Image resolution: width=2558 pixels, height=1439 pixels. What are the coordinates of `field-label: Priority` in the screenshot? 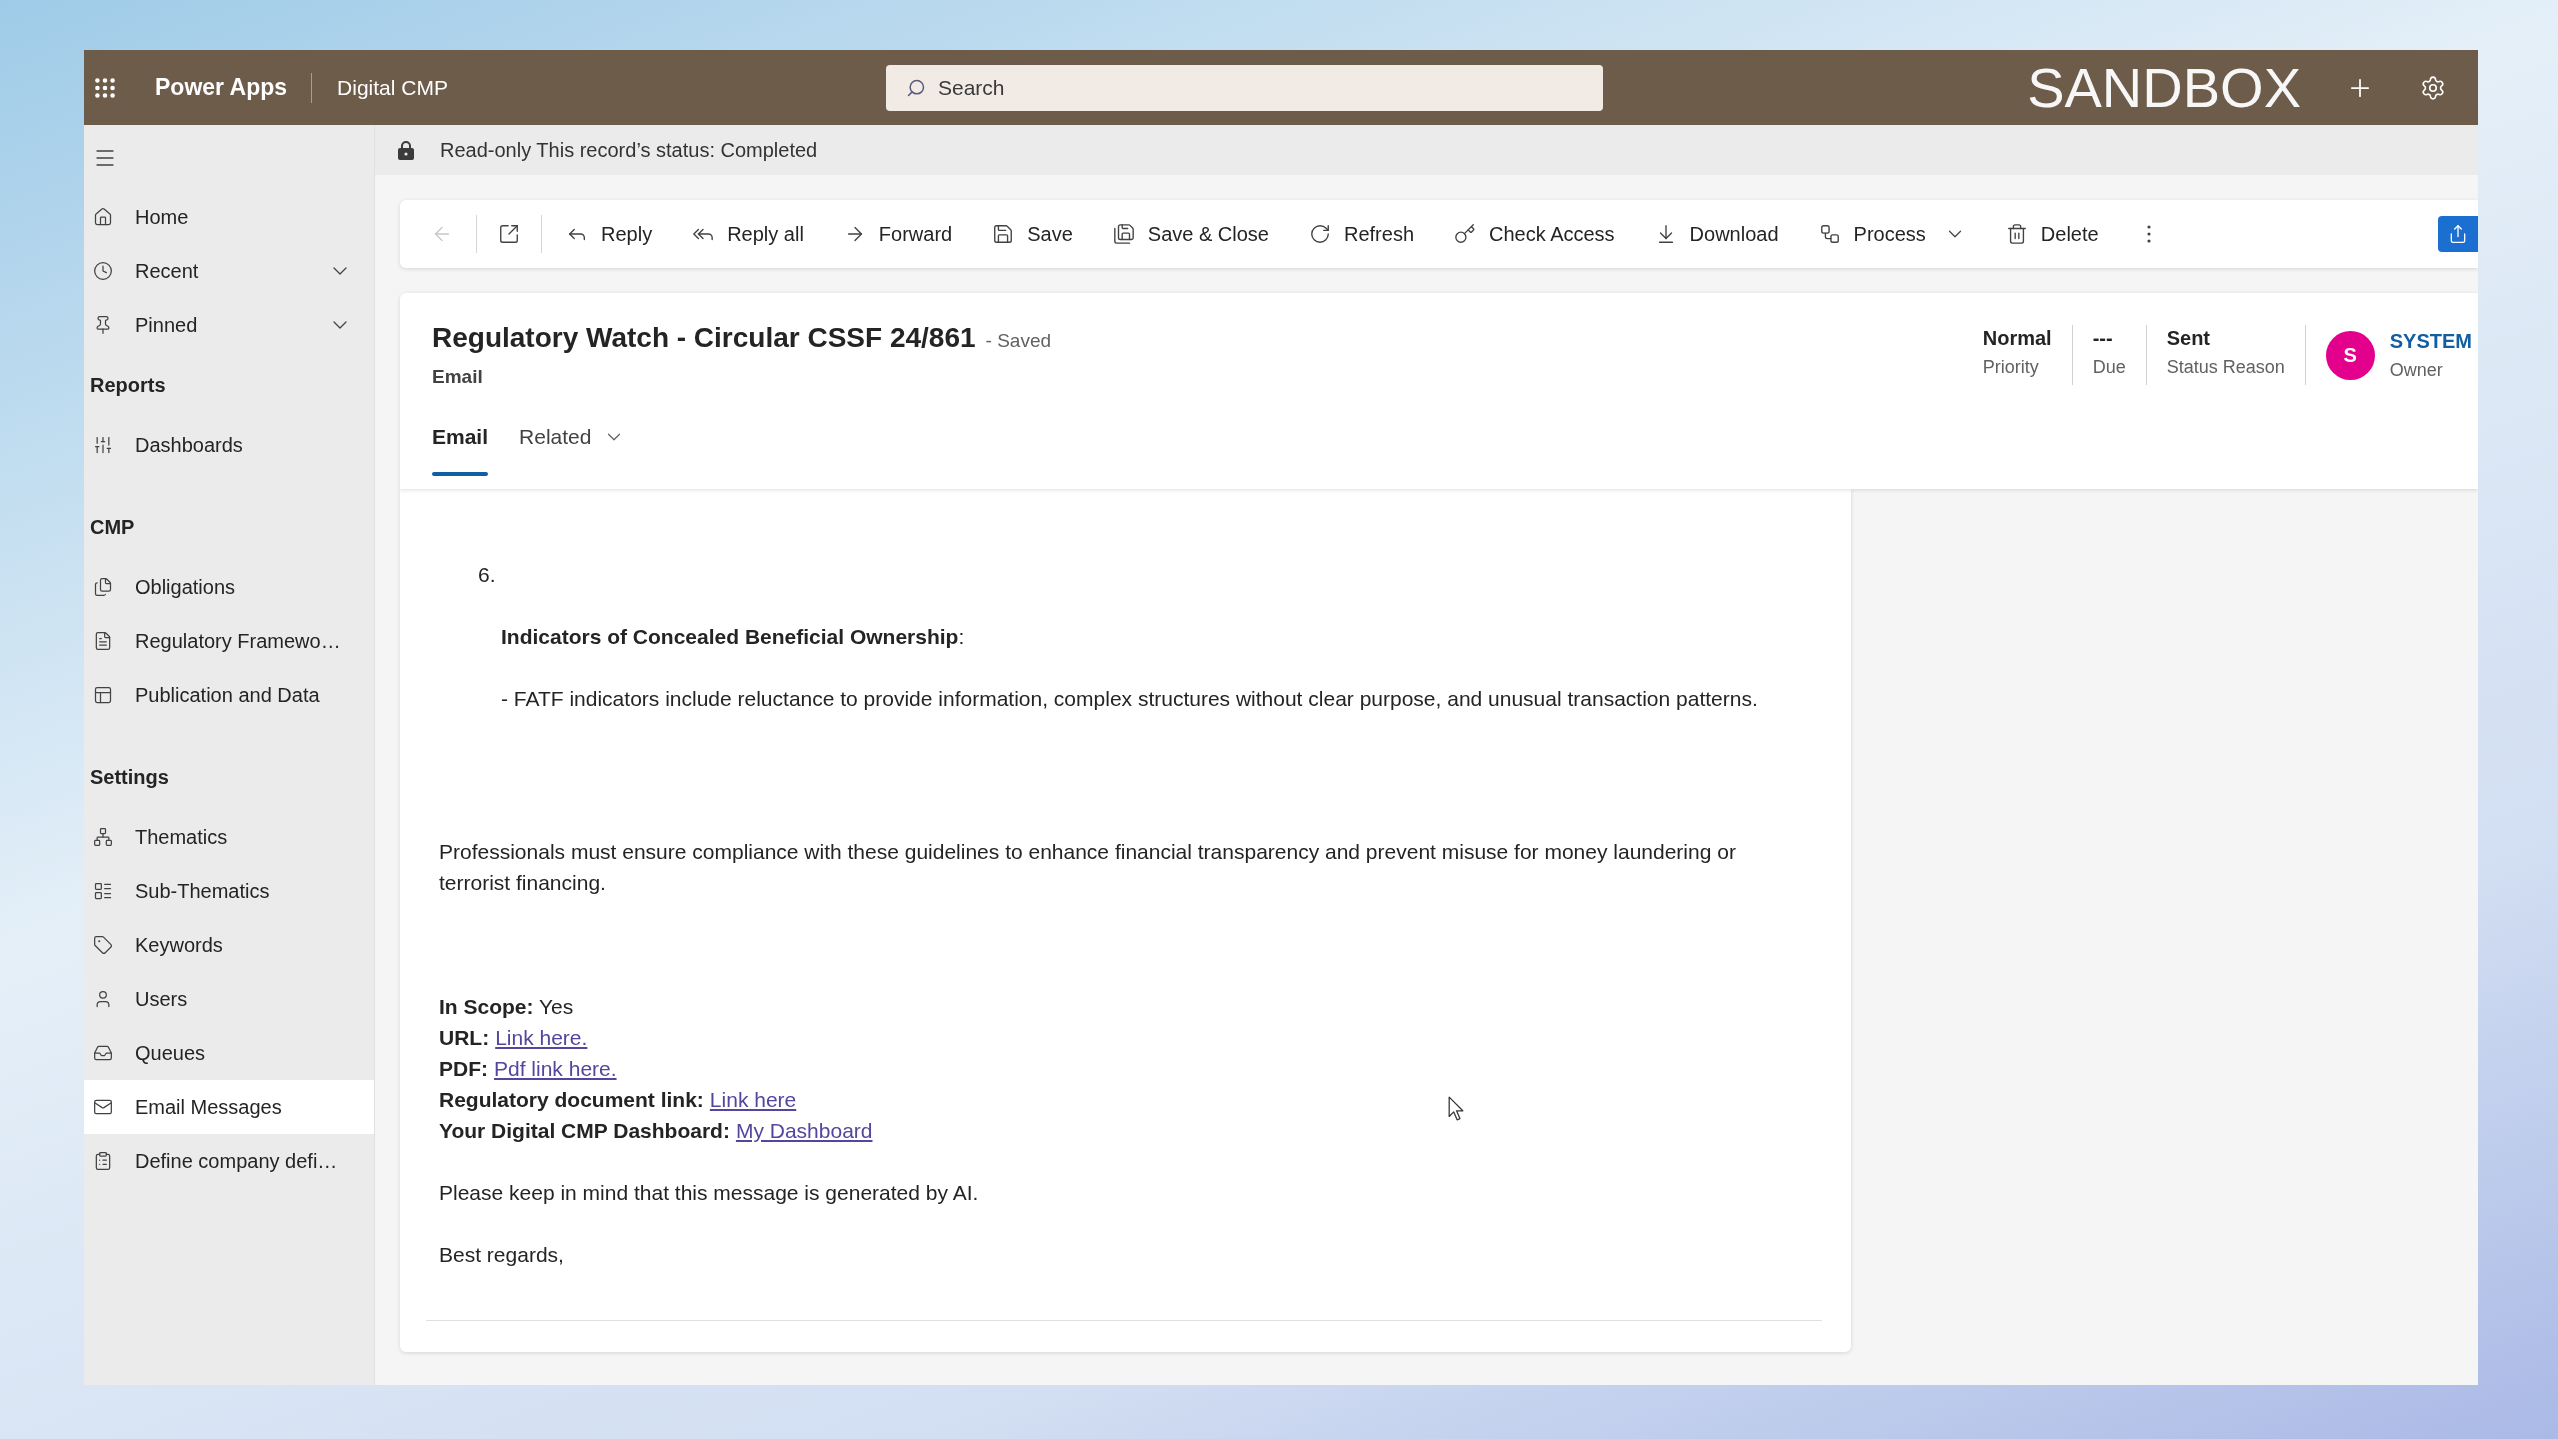 It's located at (2011, 367).